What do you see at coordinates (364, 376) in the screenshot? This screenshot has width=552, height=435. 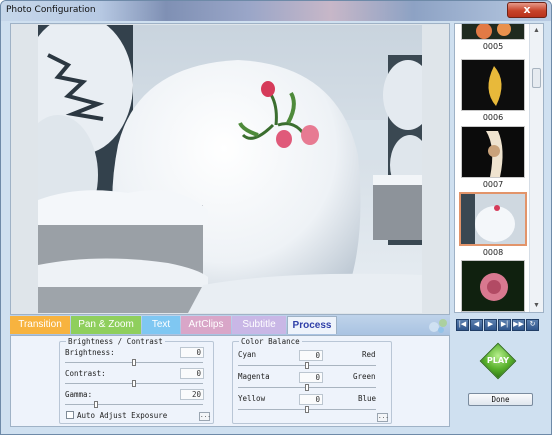 I see `green-label: Green` at bounding box center [364, 376].